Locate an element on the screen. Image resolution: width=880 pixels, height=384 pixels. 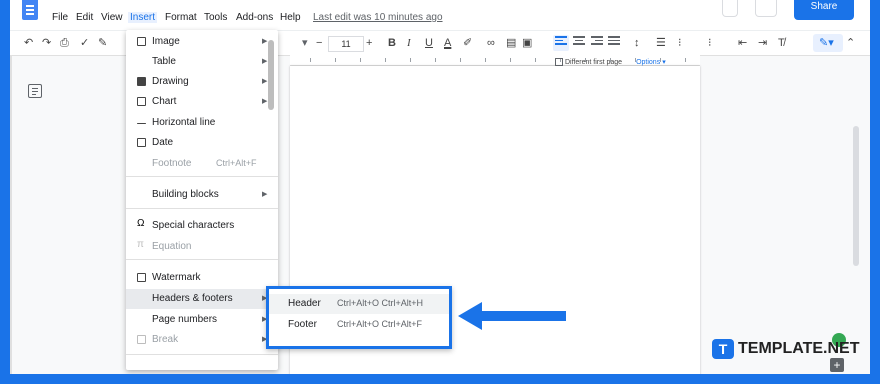
share-button: Share is located at coordinates (824, 10).